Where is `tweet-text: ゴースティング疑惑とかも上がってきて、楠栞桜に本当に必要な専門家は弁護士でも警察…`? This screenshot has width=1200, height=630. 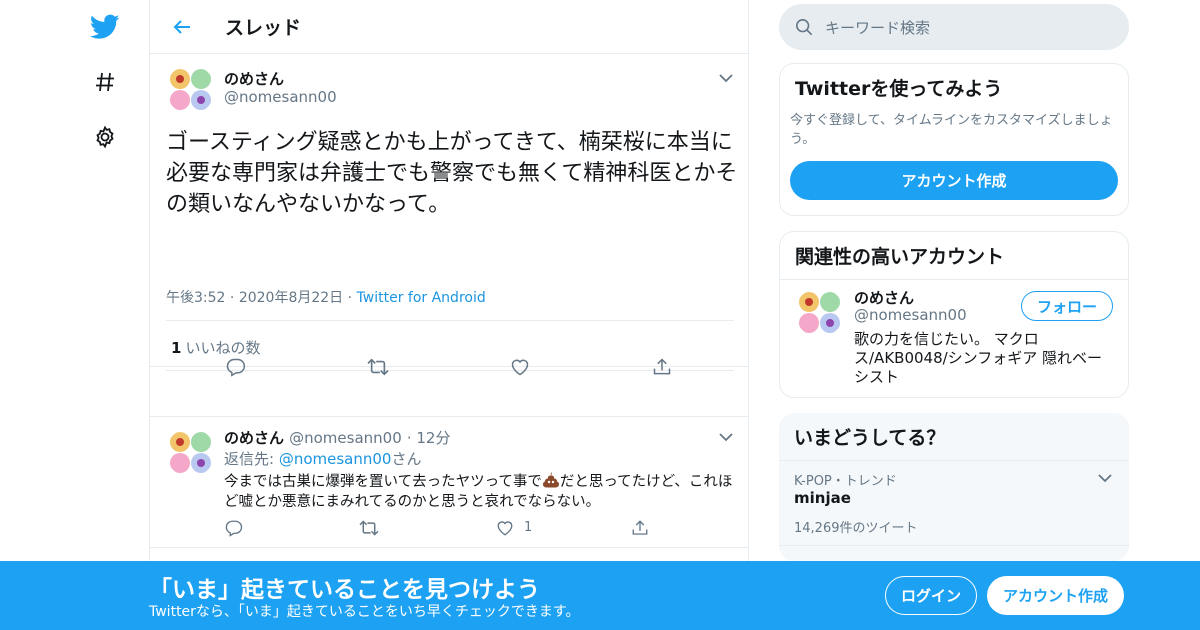
tweet-text: ゴースティング疑惑とかも上がってきて、楠栞桜に本当に必要な専門家は弁護士でも警察… is located at coordinates (452, 173).